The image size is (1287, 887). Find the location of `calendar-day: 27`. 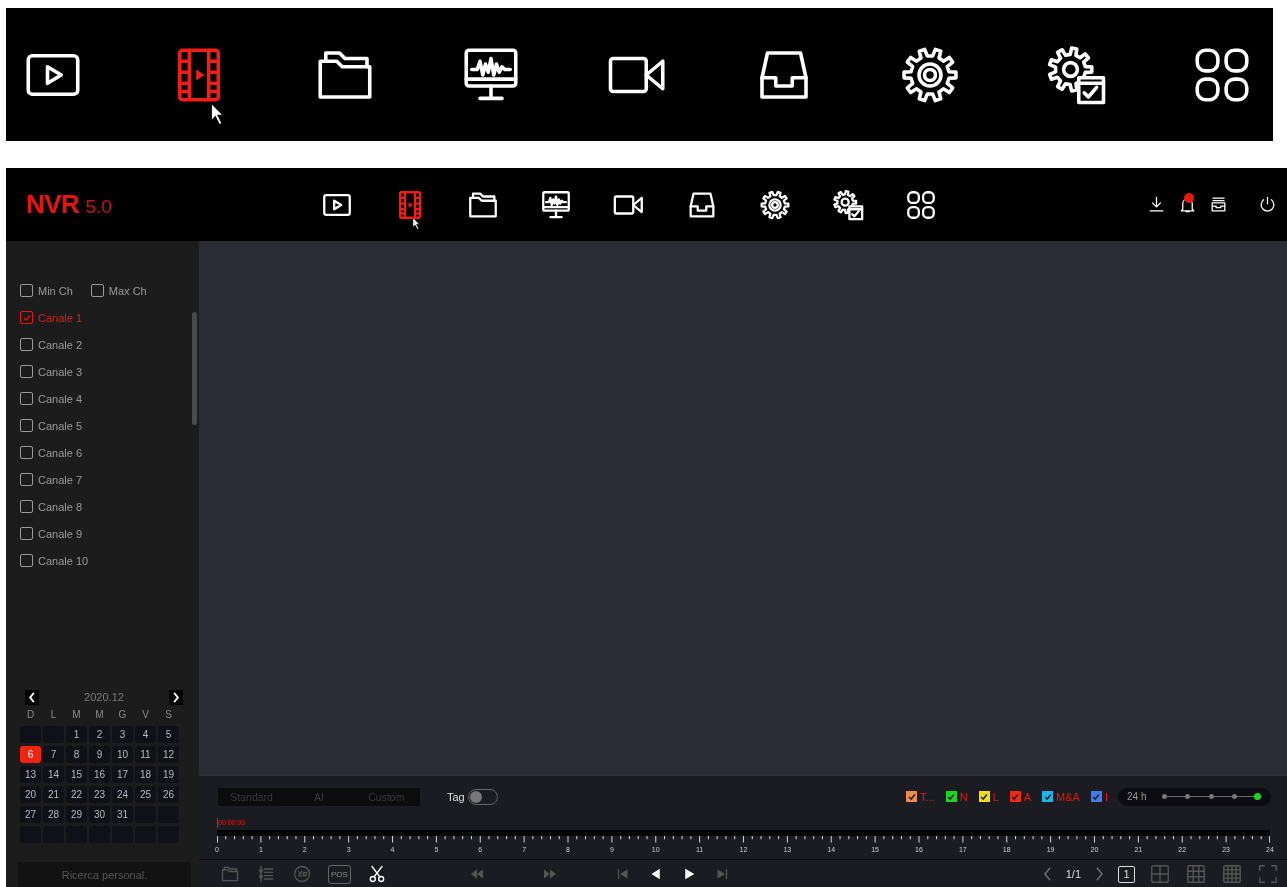

calendar-day: 27 is located at coordinates (30, 814).